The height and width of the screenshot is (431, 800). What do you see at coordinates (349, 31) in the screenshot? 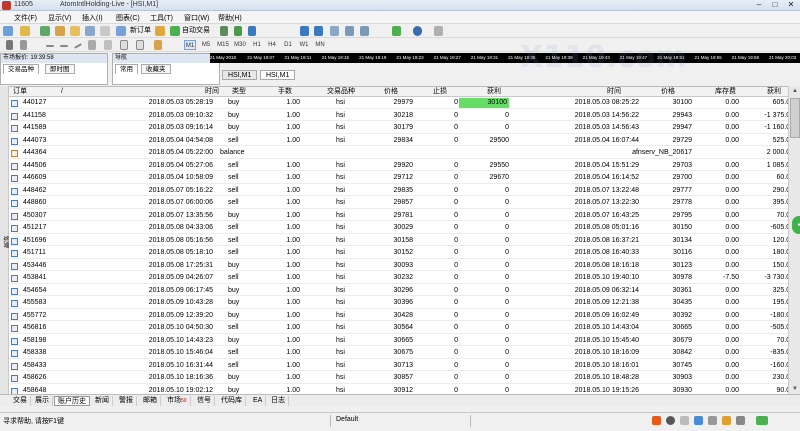
I see `autoscroll-icon` at bounding box center [349, 31].